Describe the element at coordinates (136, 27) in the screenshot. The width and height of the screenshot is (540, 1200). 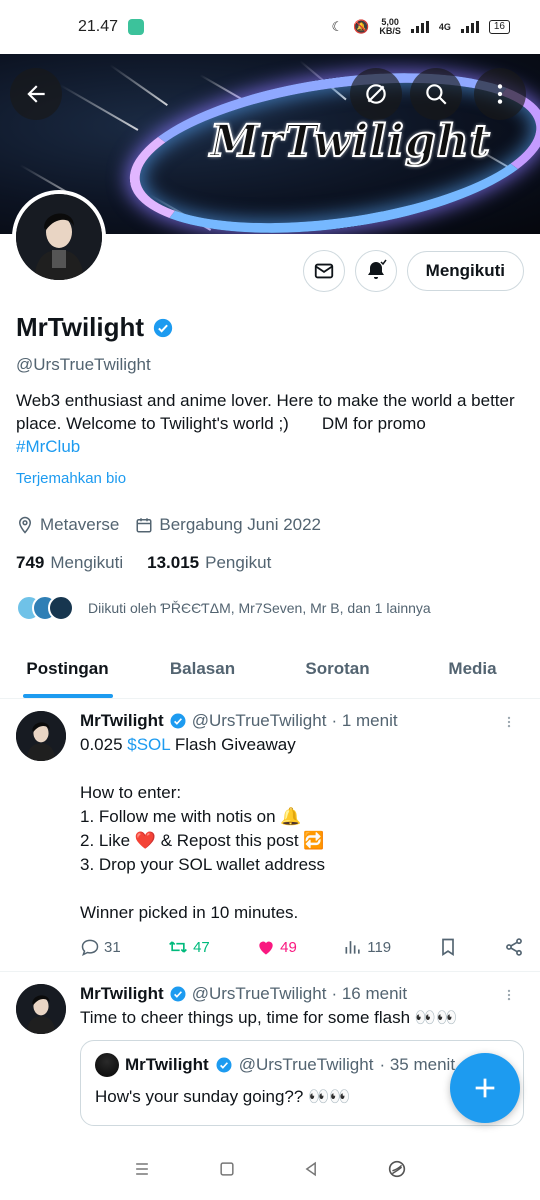
I see `app-notification-icon` at that location.